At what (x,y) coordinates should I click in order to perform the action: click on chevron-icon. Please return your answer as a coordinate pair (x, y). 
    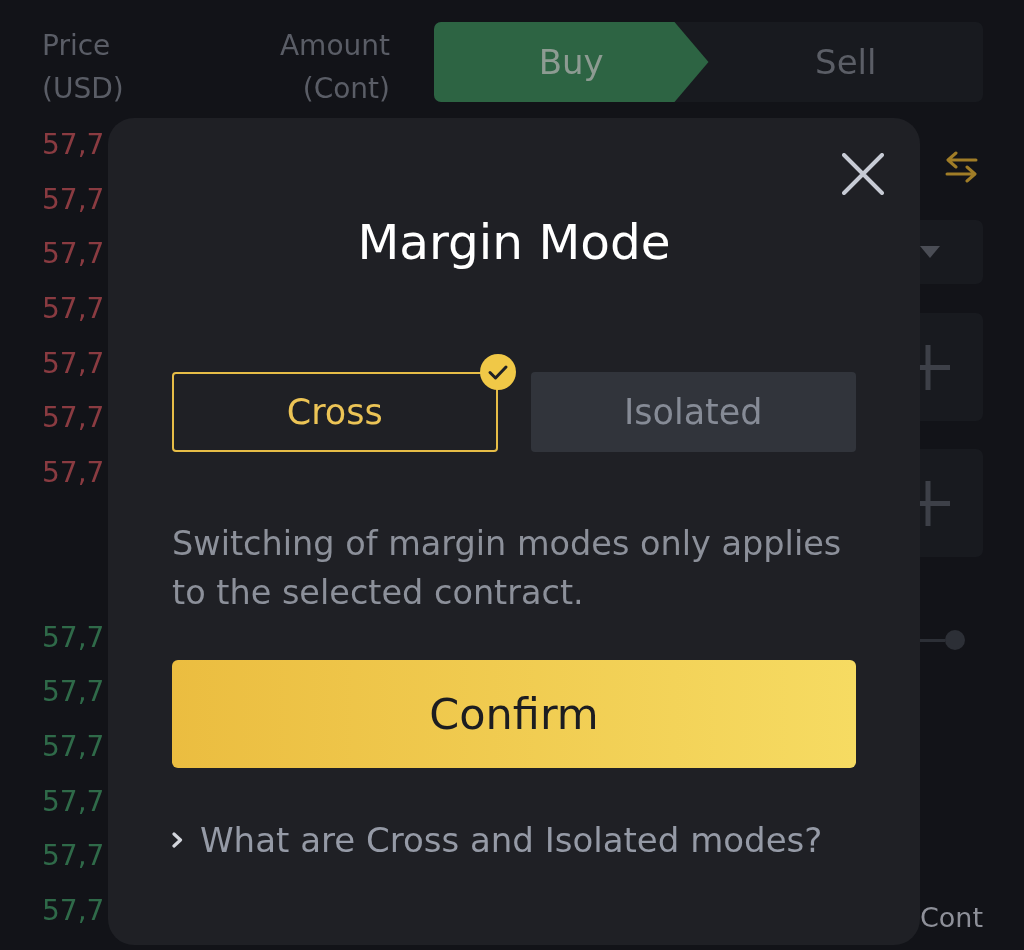
    Looking at the image, I should click on (177, 840).